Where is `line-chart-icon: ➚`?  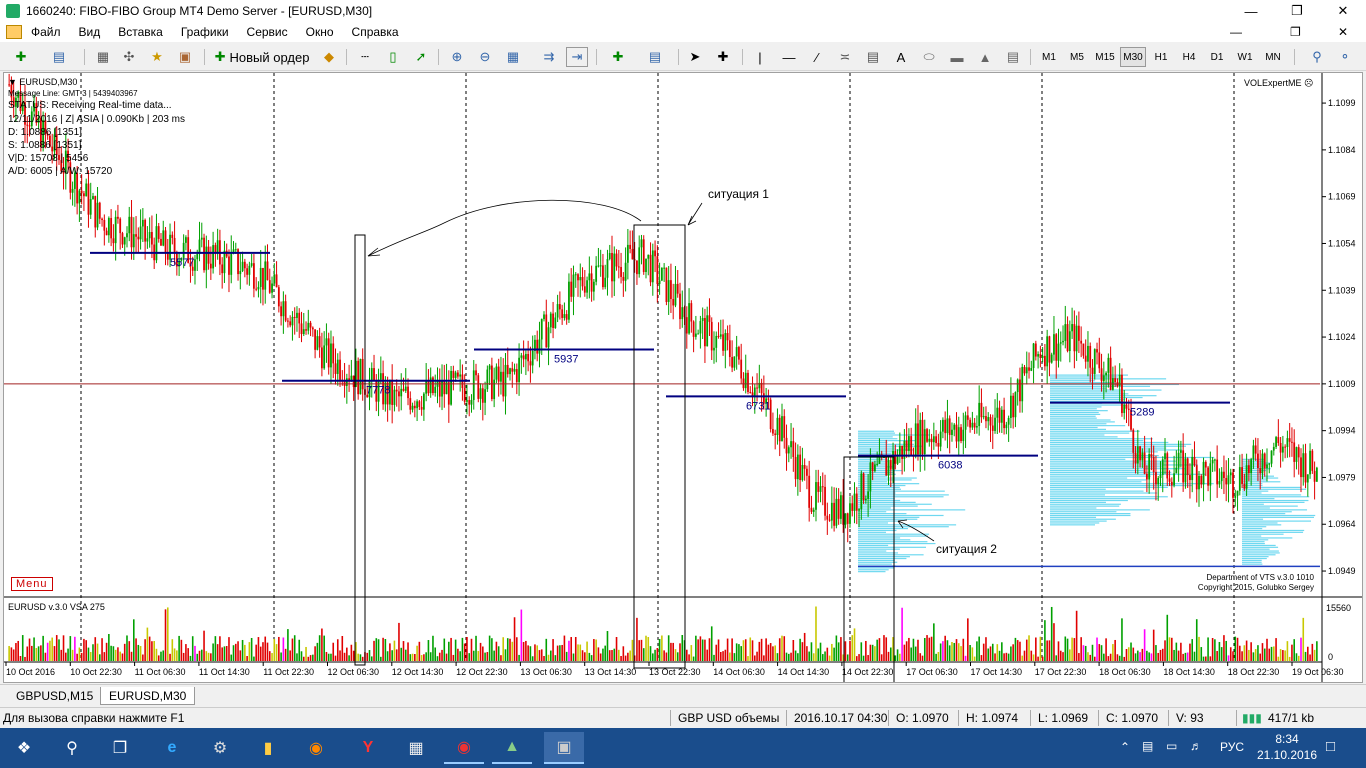
line-chart-icon: ➚ is located at coordinates (421, 57).